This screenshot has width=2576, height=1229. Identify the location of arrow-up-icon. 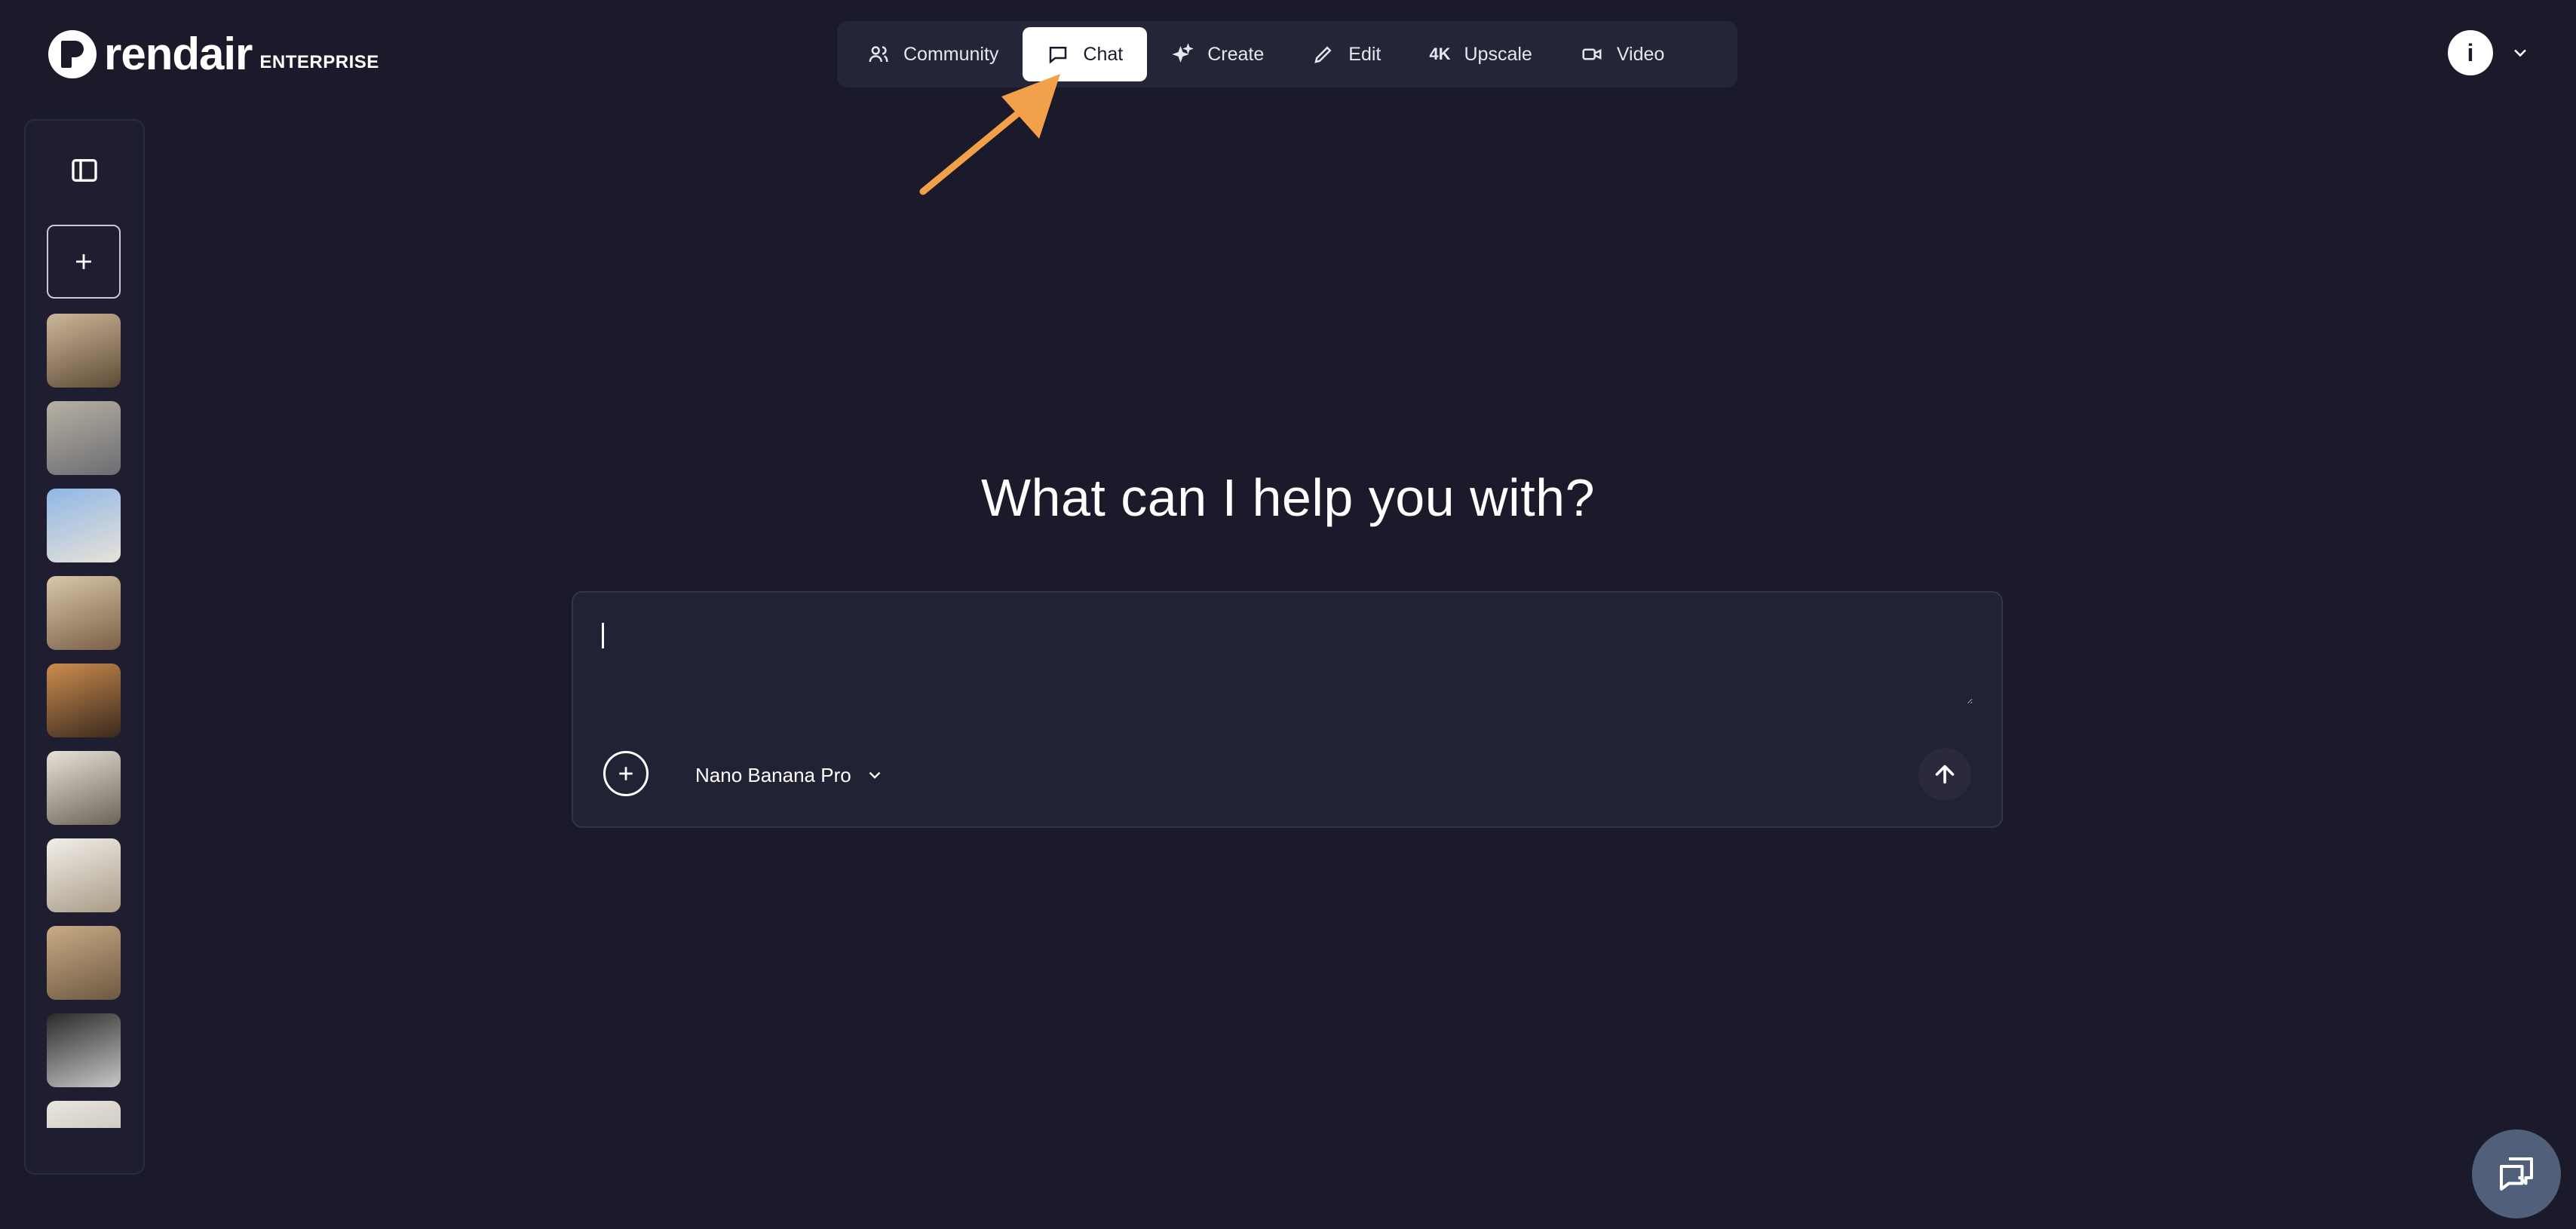
(1945, 775).